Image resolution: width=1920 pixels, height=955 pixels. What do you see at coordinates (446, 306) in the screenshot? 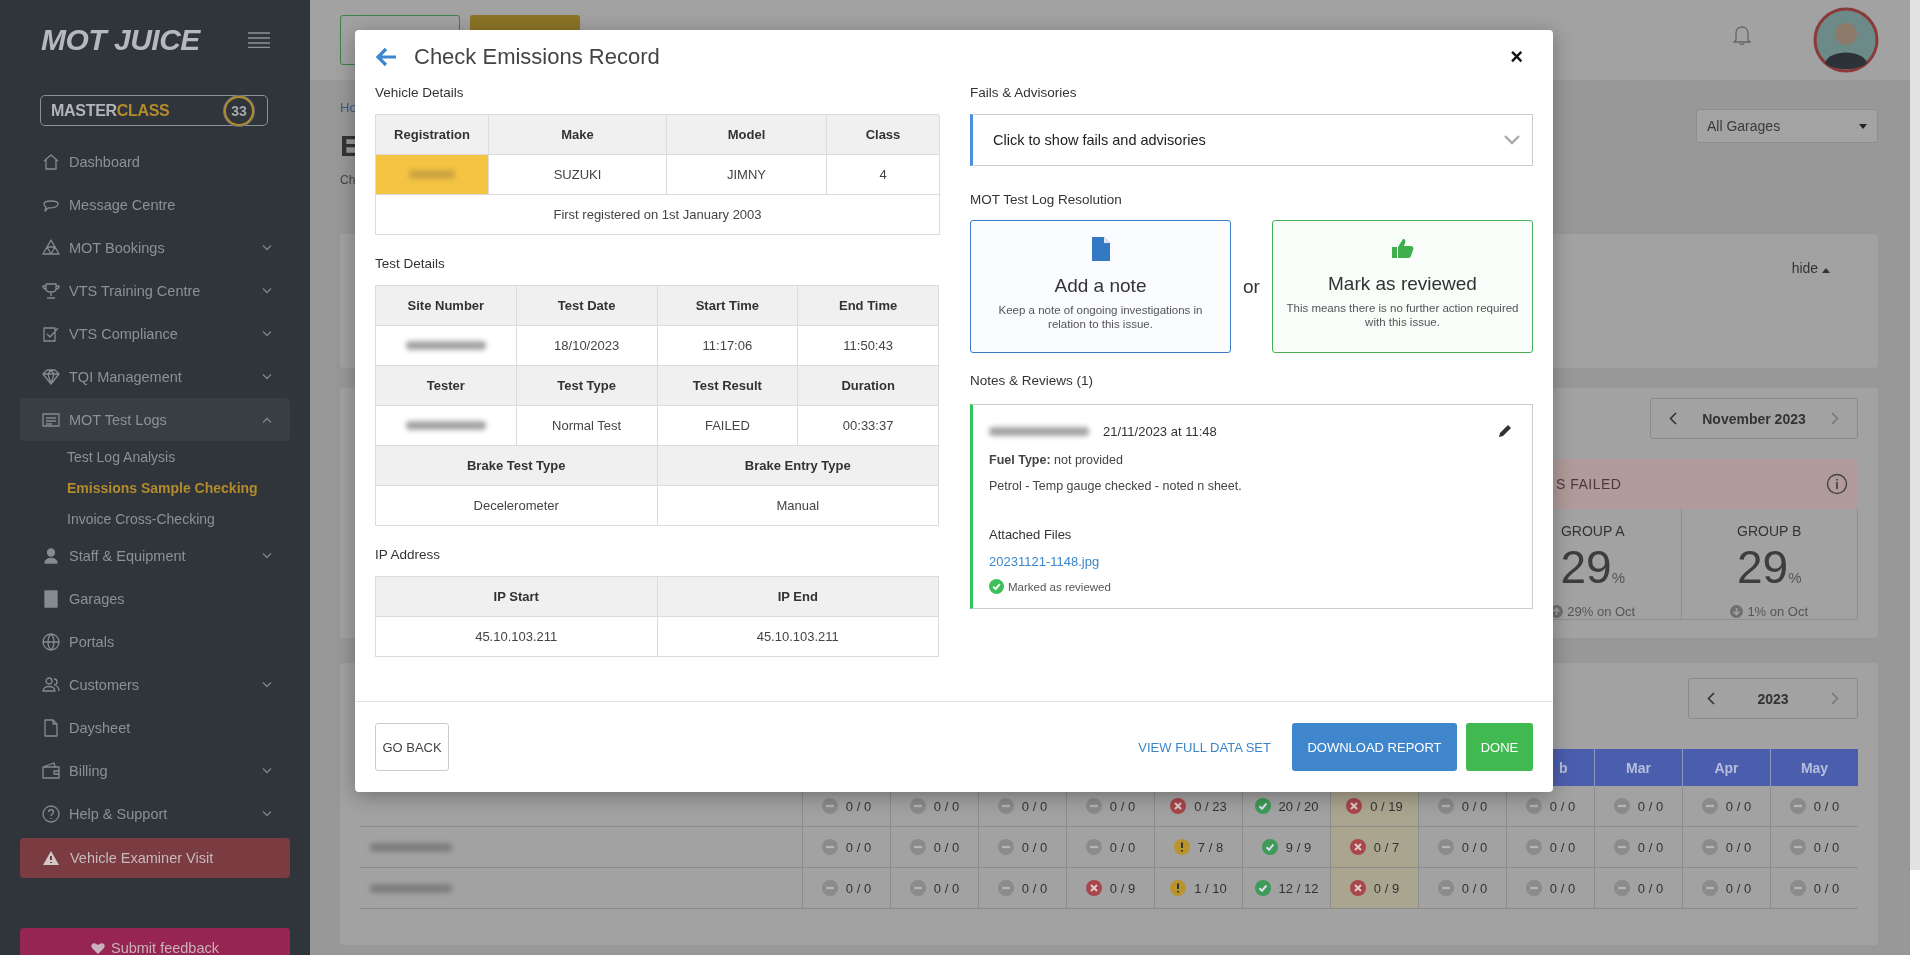
I see `column-header: Site Number` at bounding box center [446, 306].